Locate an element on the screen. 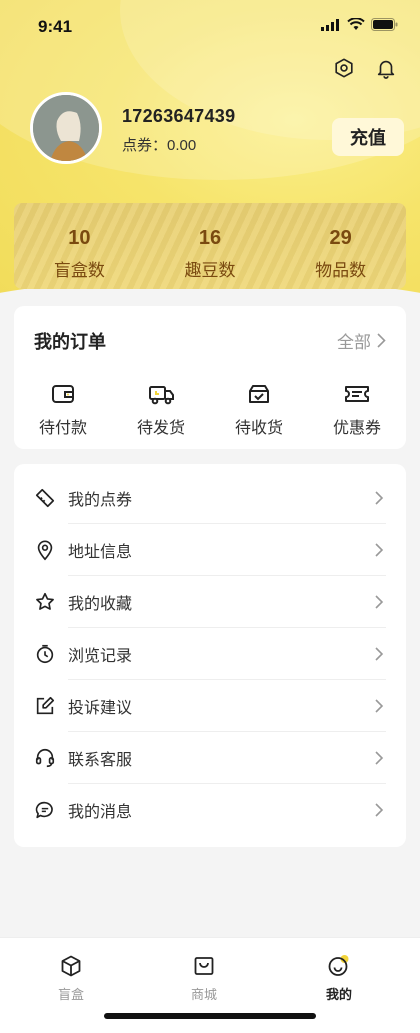 This screenshot has width=420, height=1033. menu-item-messages: 我的消息 is located at coordinates (210, 810).